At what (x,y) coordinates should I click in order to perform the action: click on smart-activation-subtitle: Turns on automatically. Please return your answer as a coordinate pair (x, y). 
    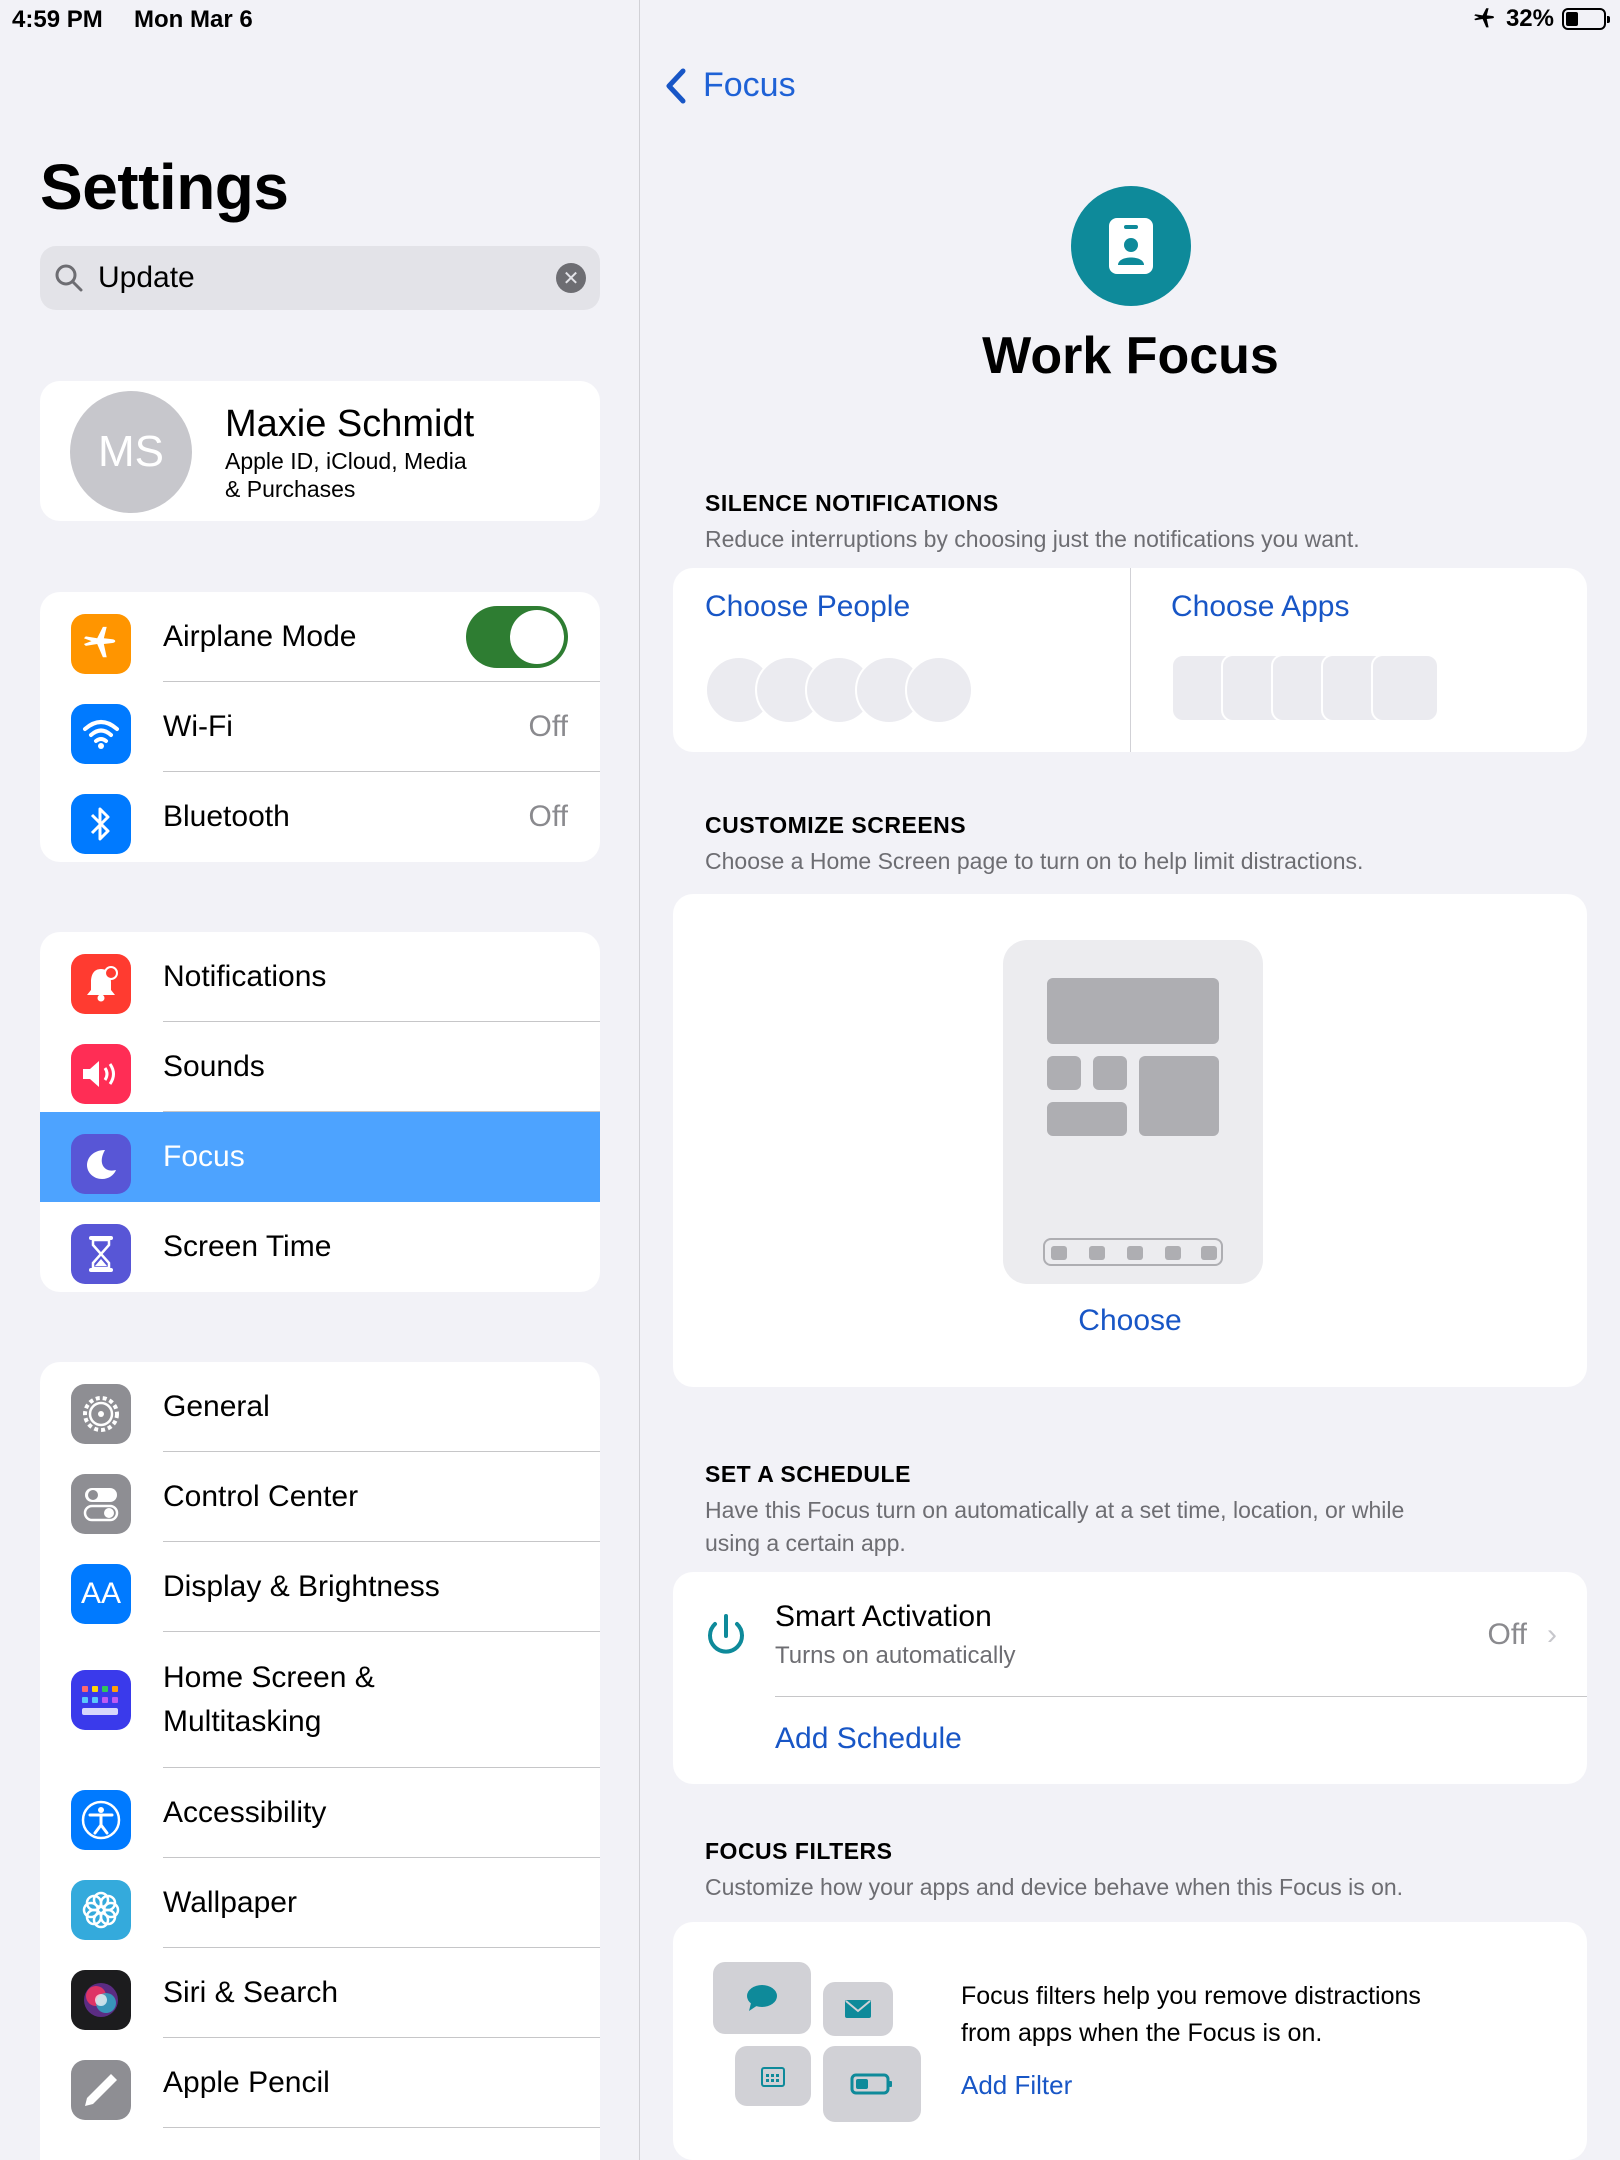
    Looking at the image, I should click on (895, 1655).